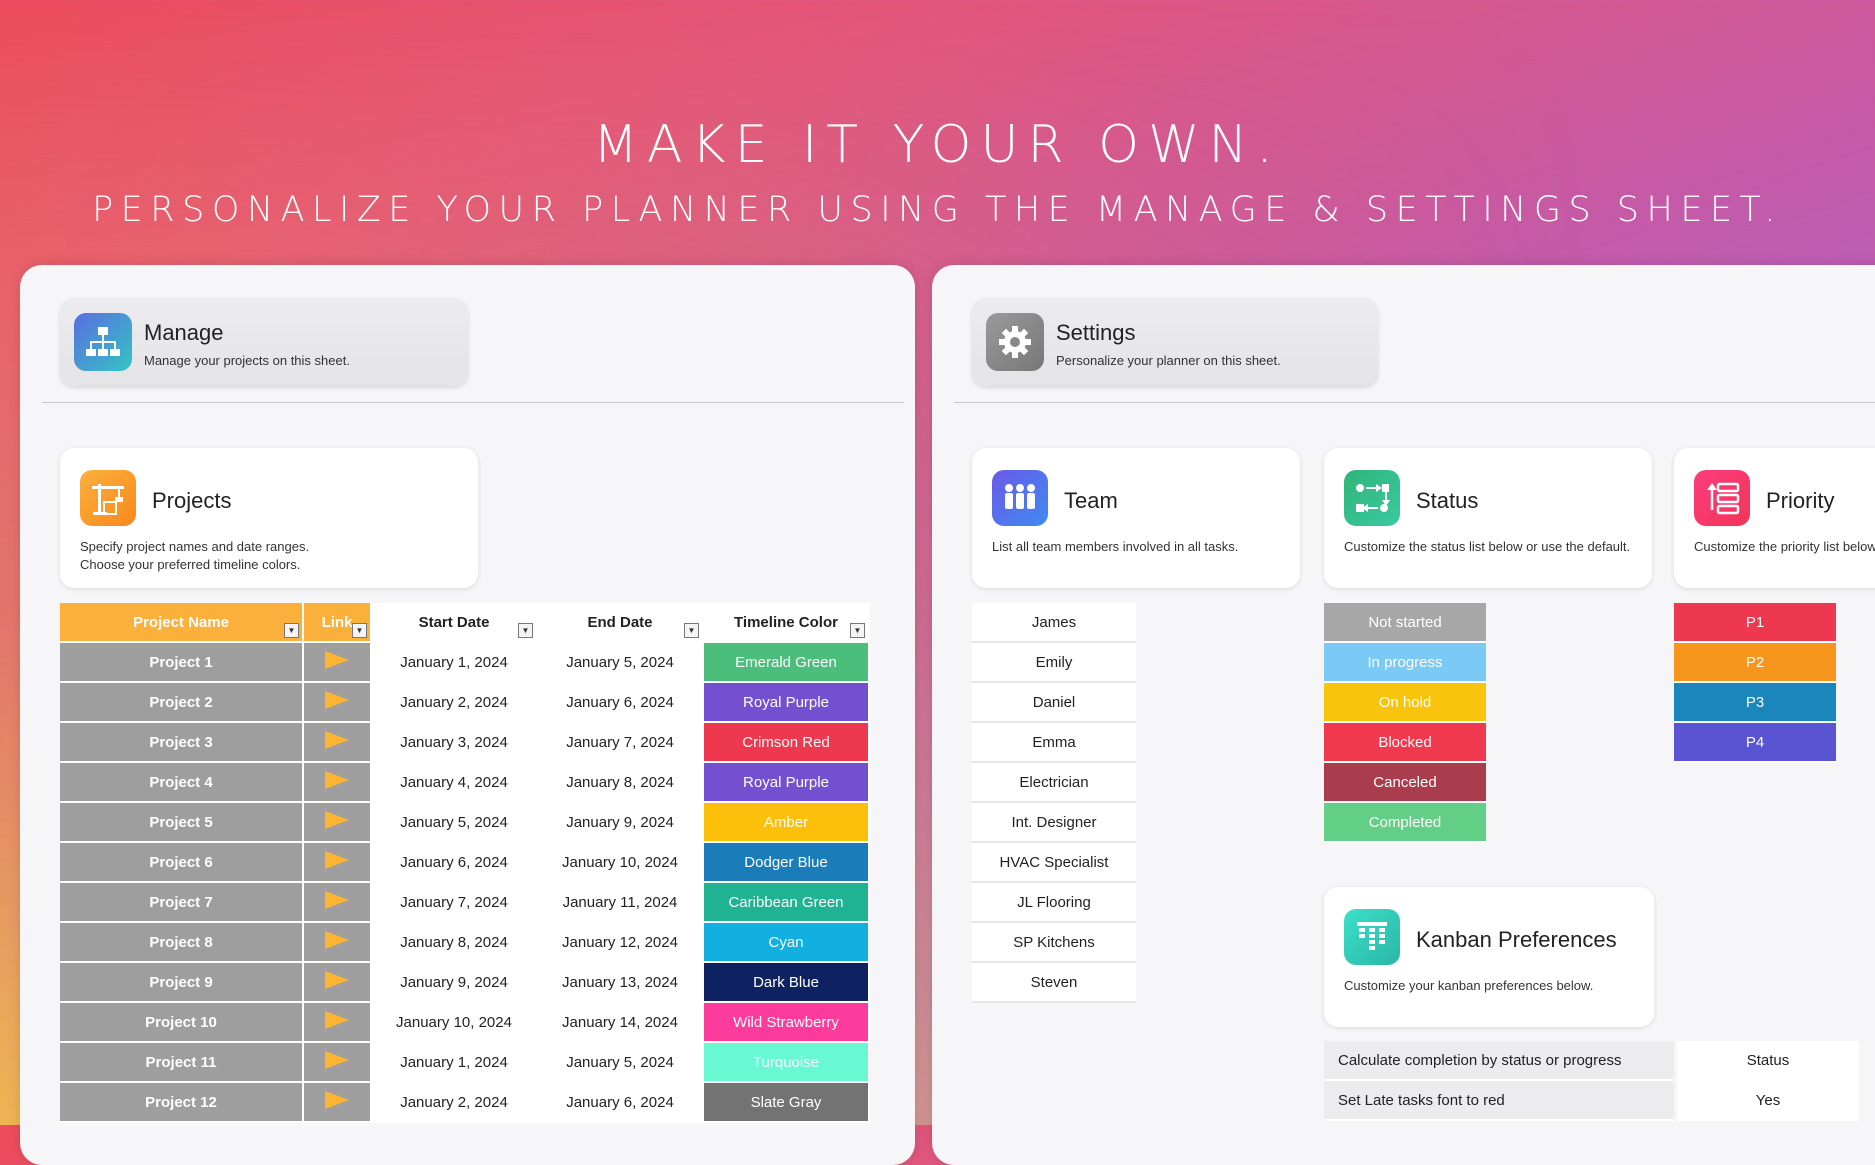 This screenshot has height=1165, width=1875. What do you see at coordinates (1054, 942) in the screenshot?
I see `team-member-cell: SP Kitchens` at bounding box center [1054, 942].